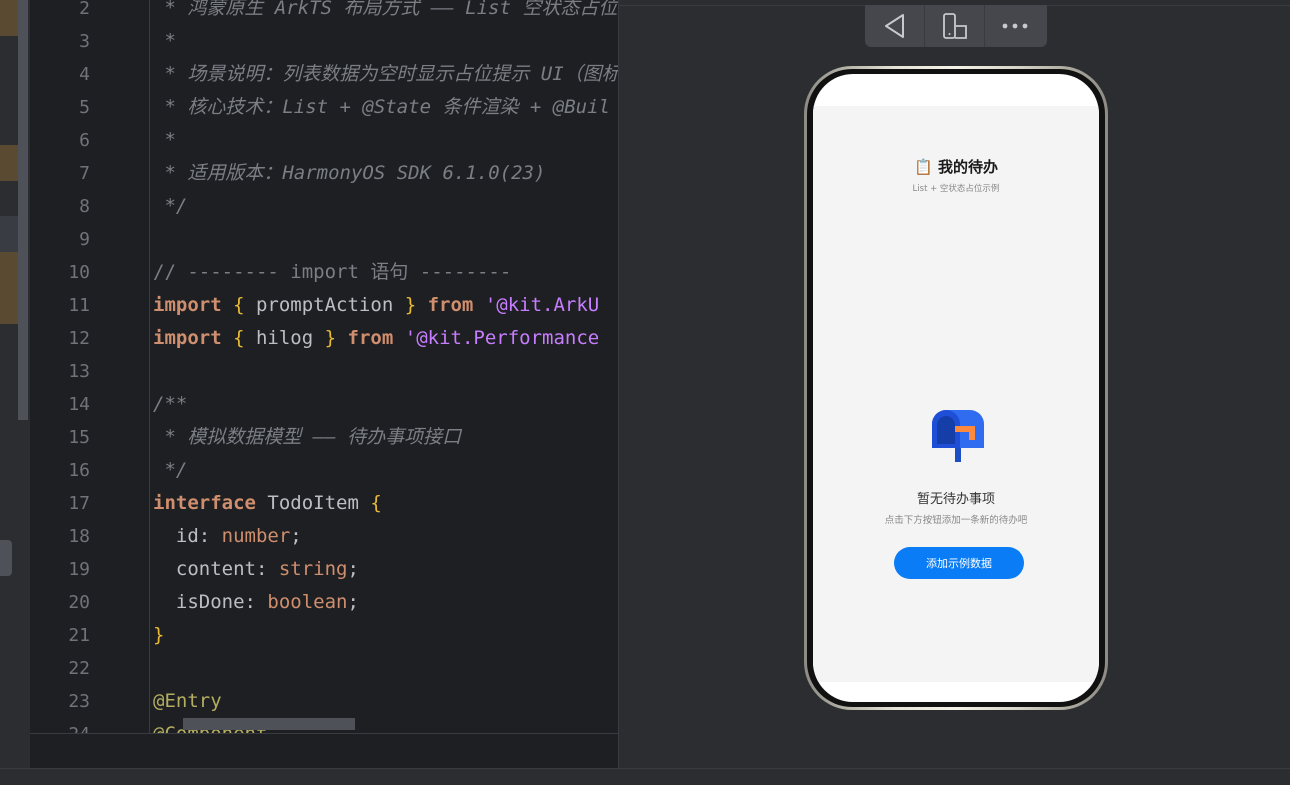 The height and width of the screenshot is (785, 1290). I want to click on code-text: id: number;, so click(227, 536).